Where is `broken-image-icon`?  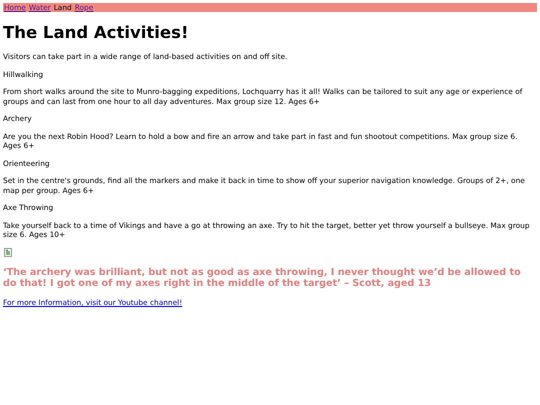 broken-image-icon is located at coordinates (8, 252).